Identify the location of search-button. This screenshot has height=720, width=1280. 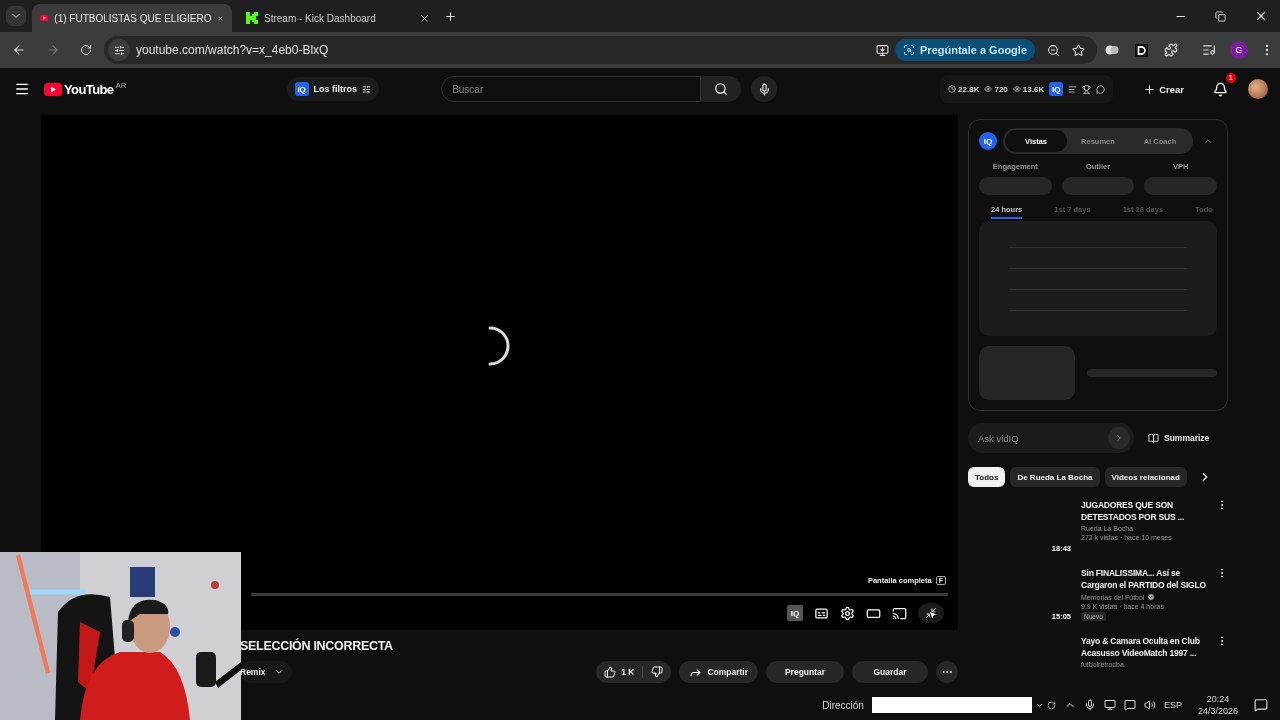
(721, 89).